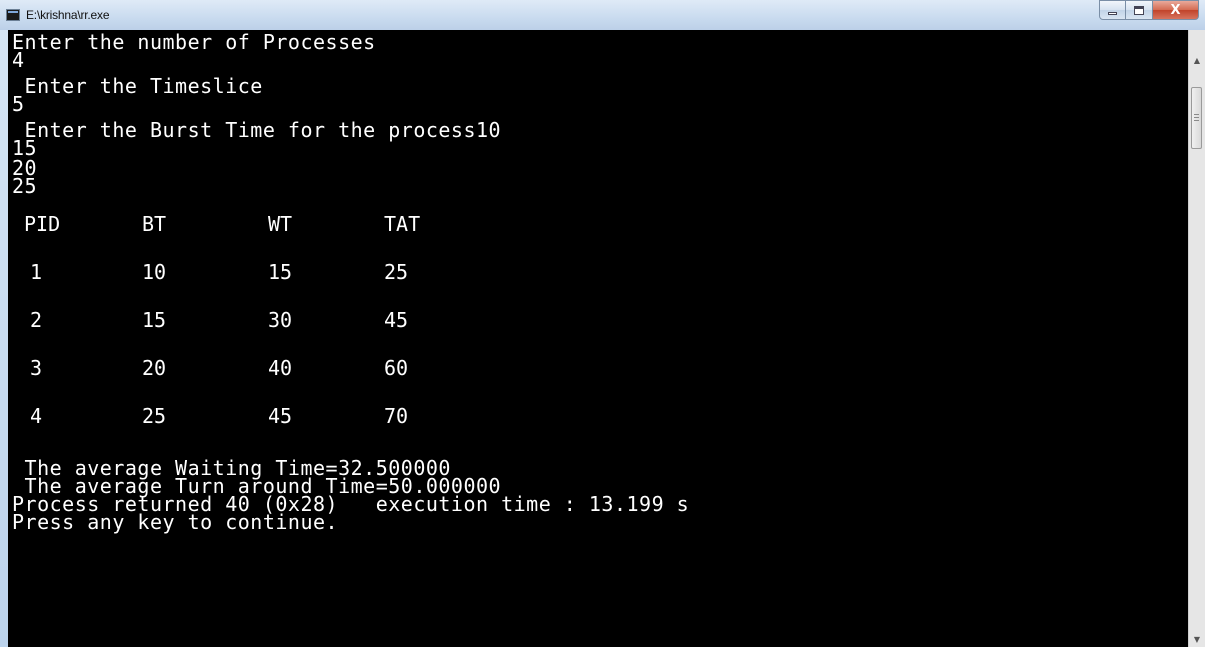 The image size is (1205, 647). Describe the element at coordinates (42, 224) in the screenshot. I see `table-header-pid: PID` at that location.